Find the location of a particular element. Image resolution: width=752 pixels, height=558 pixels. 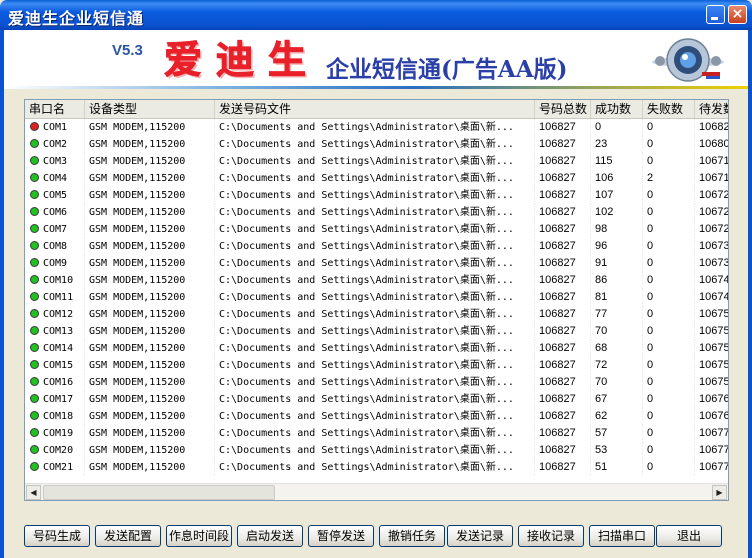

send-config-button: 发送配置 is located at coordinates (128, 536).